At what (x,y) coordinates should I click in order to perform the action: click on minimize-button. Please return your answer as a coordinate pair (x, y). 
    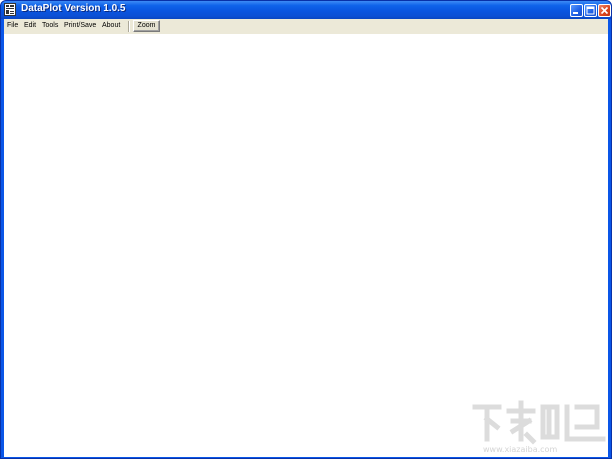
    Looking at the image, I should click on (576, 10).